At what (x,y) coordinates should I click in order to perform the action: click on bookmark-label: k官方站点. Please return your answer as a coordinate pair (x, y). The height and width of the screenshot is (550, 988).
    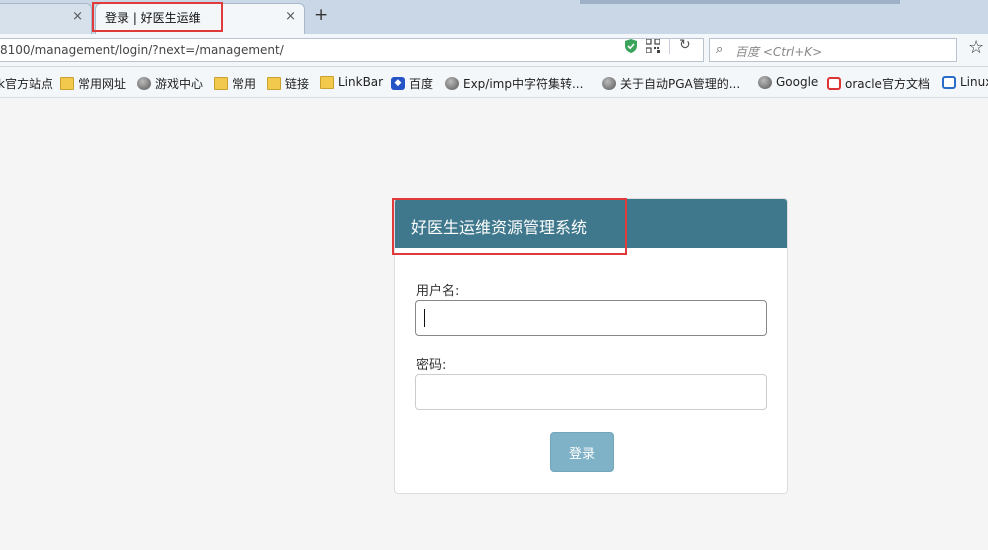
    Looking at the image, I should click on (26, 84).